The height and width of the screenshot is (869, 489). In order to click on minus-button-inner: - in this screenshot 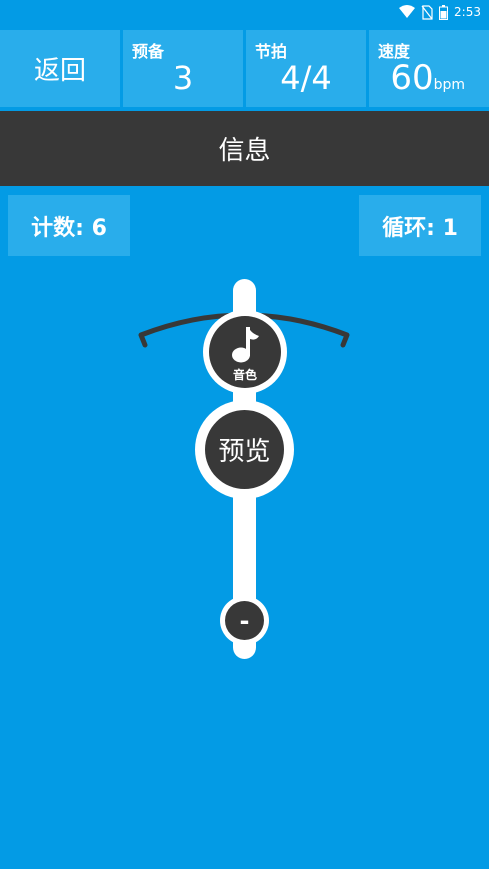, I will do `click(244, 620)`.